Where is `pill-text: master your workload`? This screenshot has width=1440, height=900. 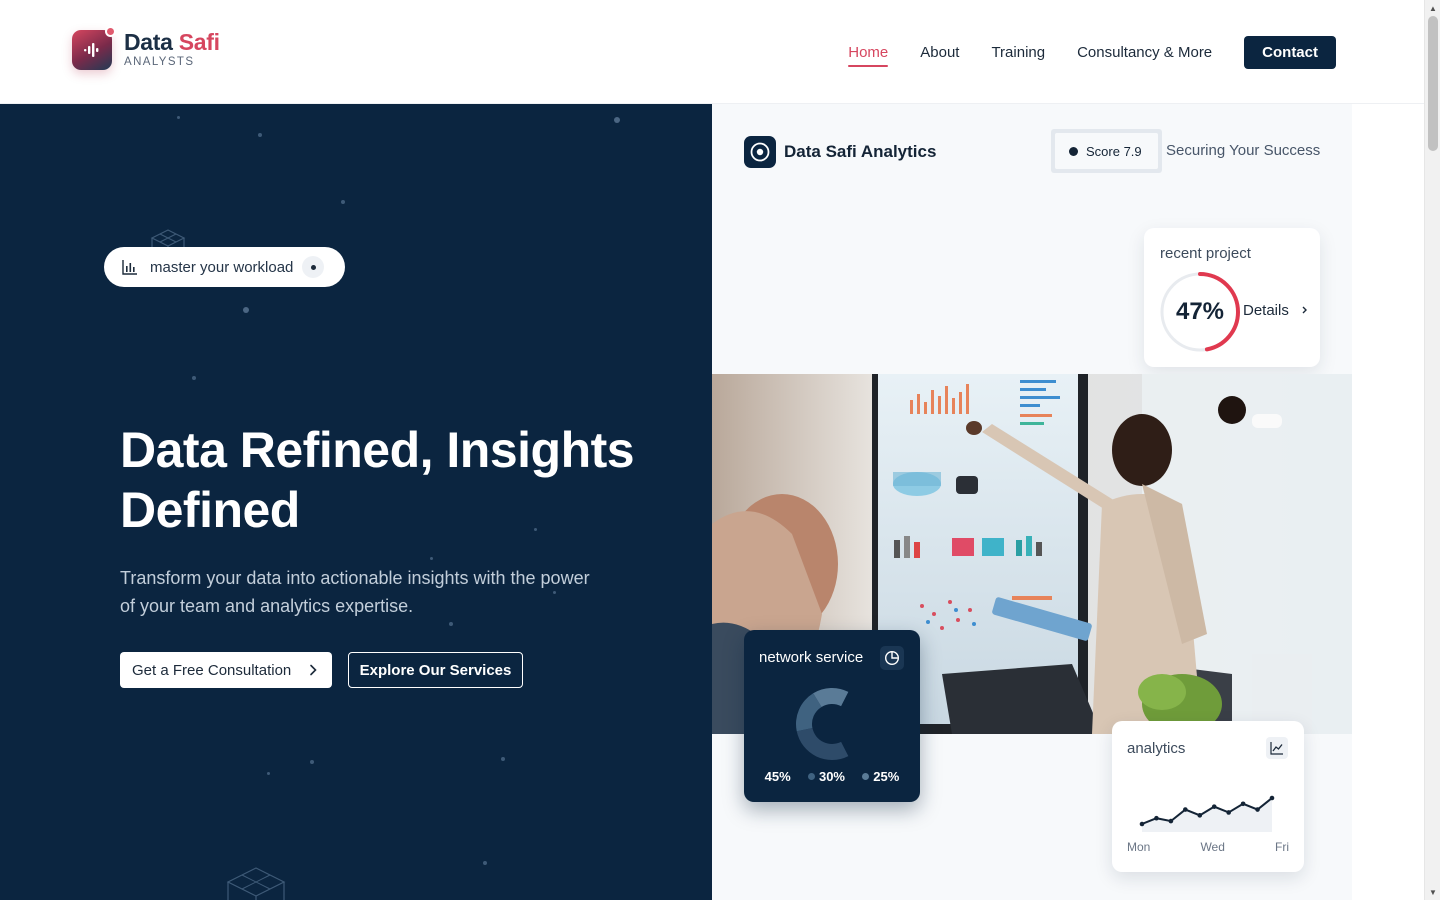
pill-text: master your workload is located at coordinates (222, 267).